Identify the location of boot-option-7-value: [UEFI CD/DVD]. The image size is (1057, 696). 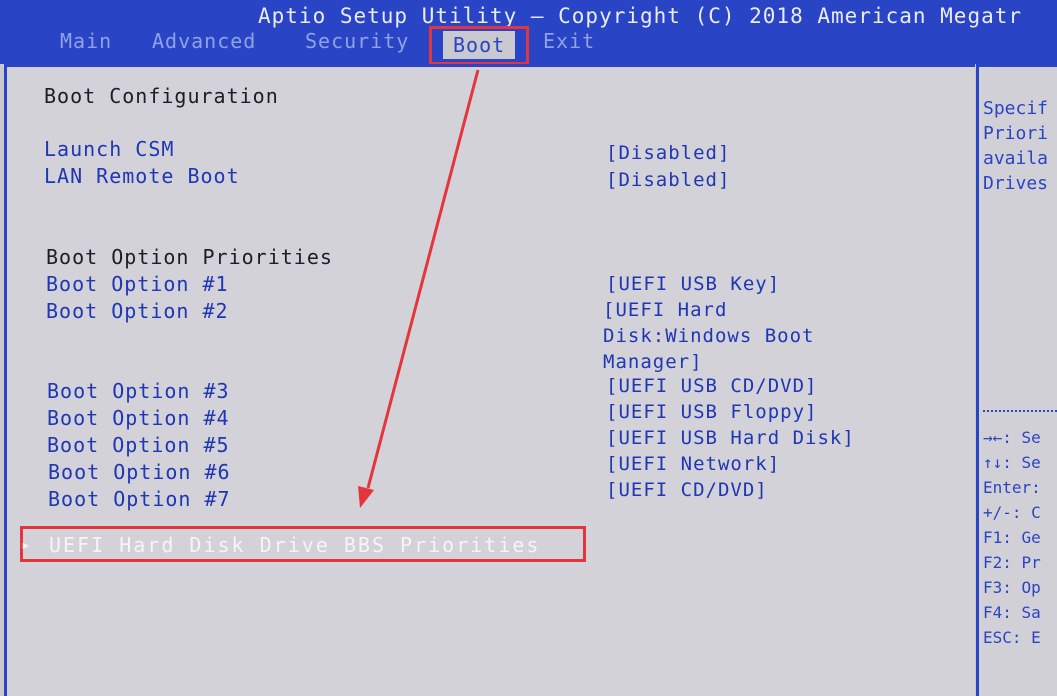
(687, 490).